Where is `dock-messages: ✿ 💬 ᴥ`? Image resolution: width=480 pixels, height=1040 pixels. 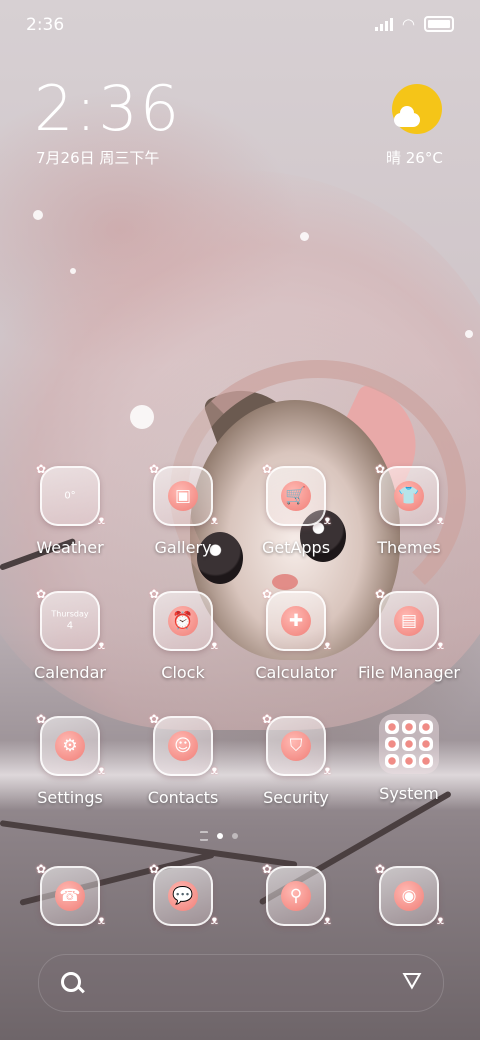
dock-messages: ✿ 💬 ᴥ is located at coordinates (183, 894).